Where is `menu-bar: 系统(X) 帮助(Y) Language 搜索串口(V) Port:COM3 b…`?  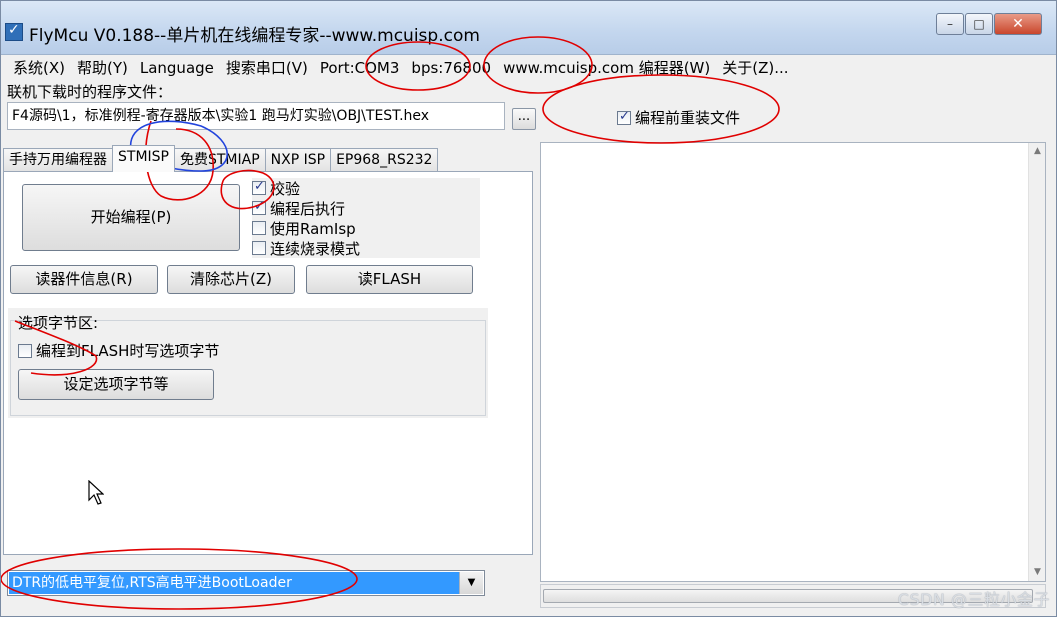
menu-bar: 系统(X) 帮助(Y) Language 搜索串口(V) Port:COM3 b… is located at coordinates (528, 68).